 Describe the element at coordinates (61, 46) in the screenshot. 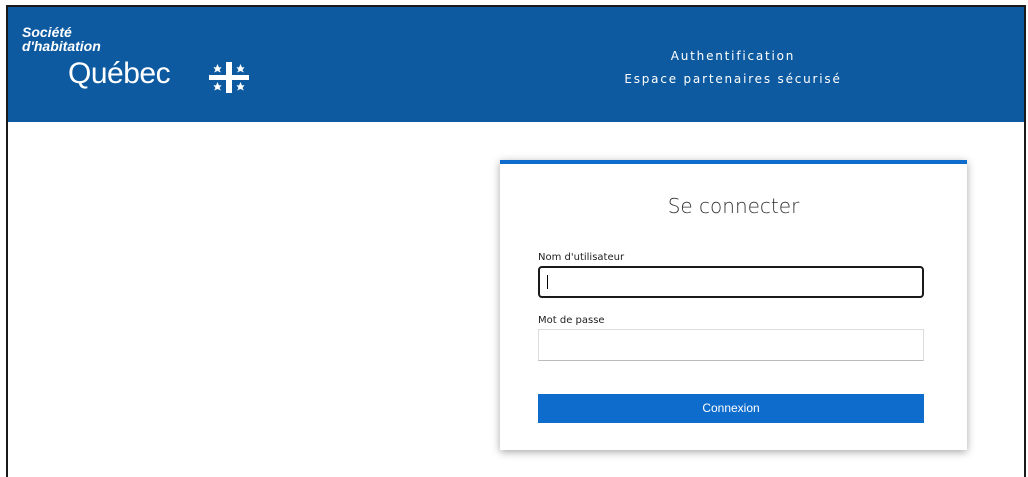

I see `logo-line-2: d'habitation` at that location.